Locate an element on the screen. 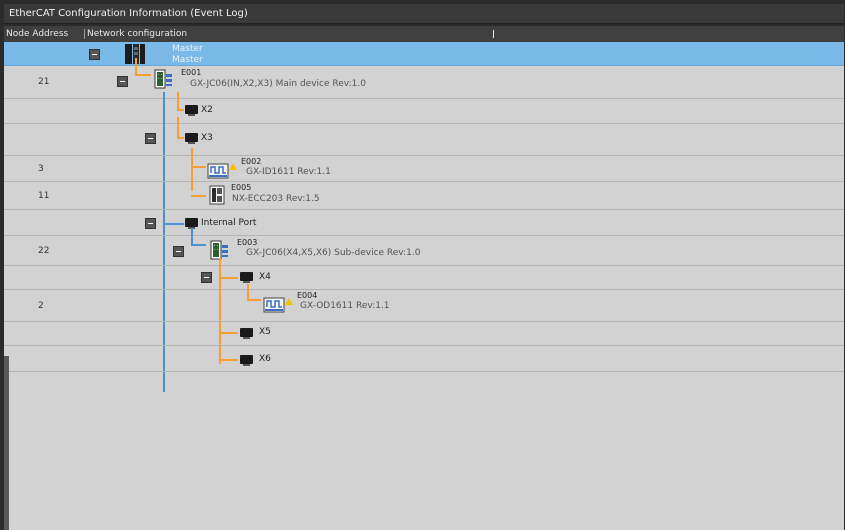 The width and height of the screenshot is (845, 530). column-resize-handle is located at coordinates (493, 34).